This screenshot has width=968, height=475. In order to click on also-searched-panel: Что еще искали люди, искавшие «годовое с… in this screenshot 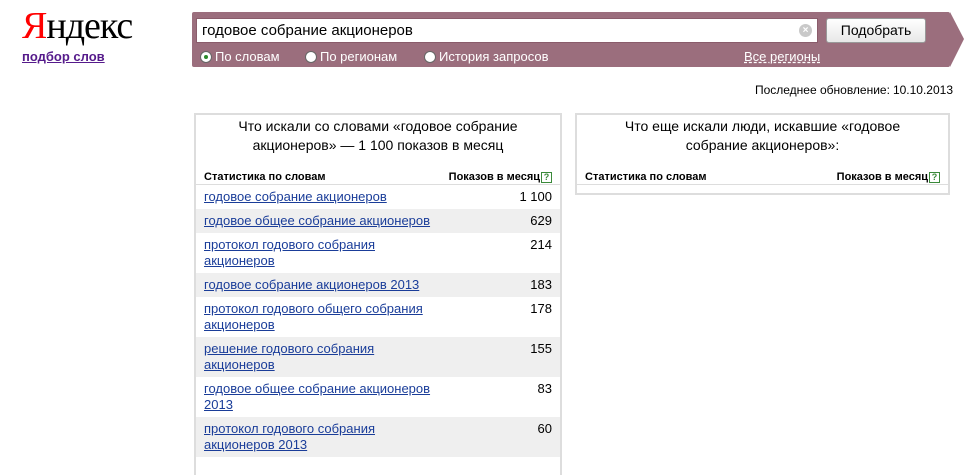, I will do `click(762, 154)`.